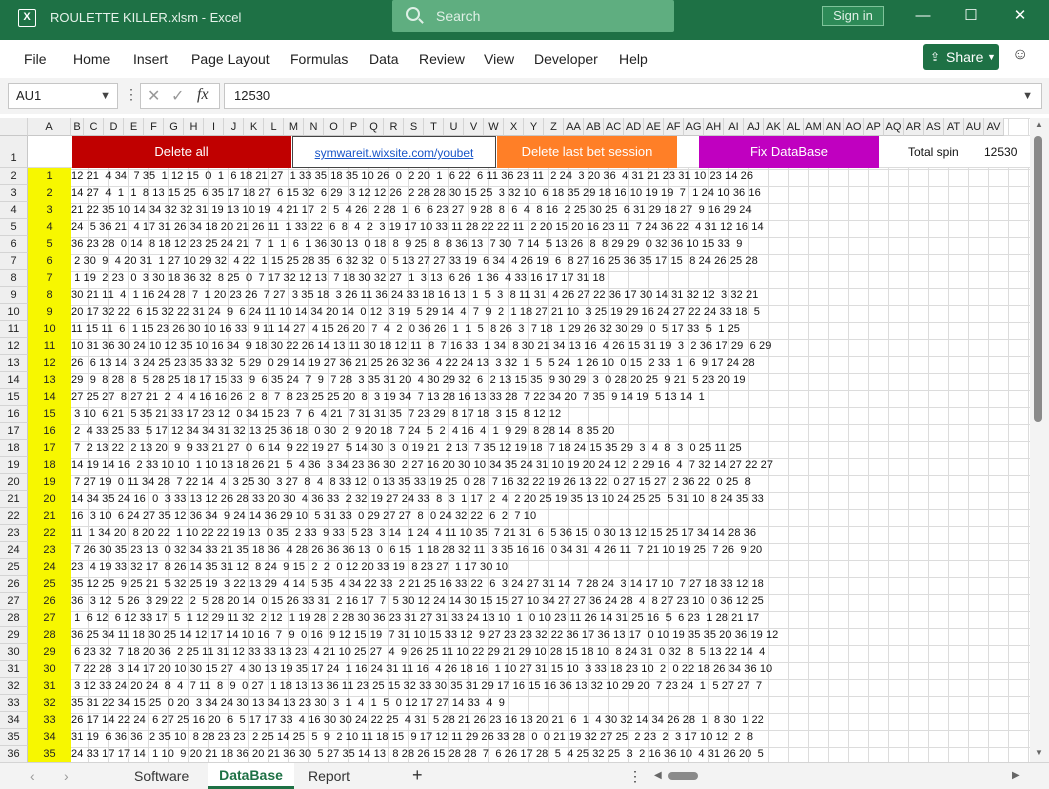 The image size is (1049, 789). What do you see at coordinates (594, 127) in the screenshot?
I see `column-header: AB` at bounding box center [594, 127].